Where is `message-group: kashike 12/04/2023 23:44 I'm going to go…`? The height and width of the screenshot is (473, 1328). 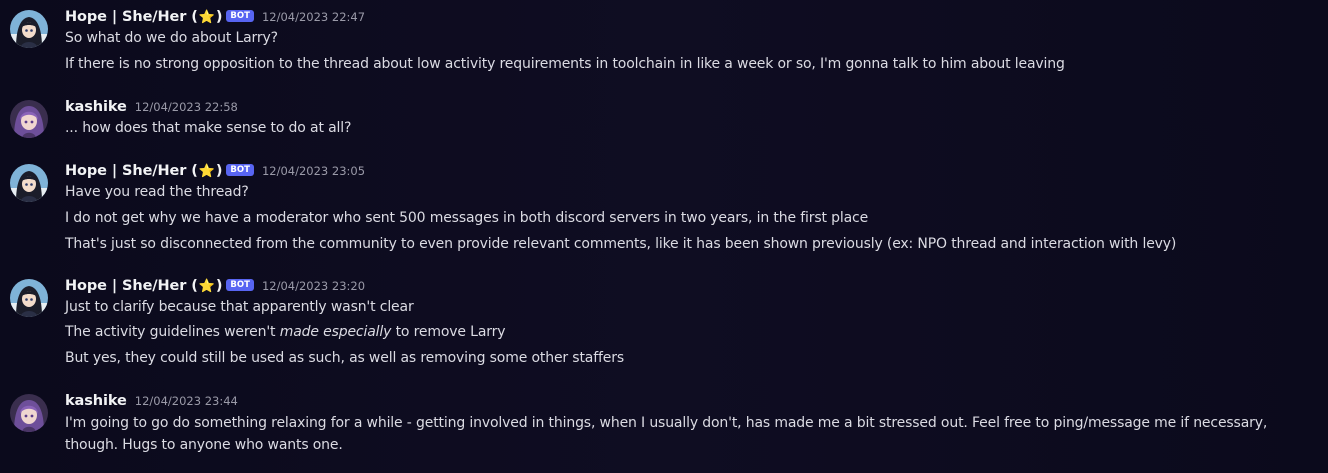
message-group: kashike 12/04/2023 23:44 I'm going to go… is located at coordinates (664, 425).